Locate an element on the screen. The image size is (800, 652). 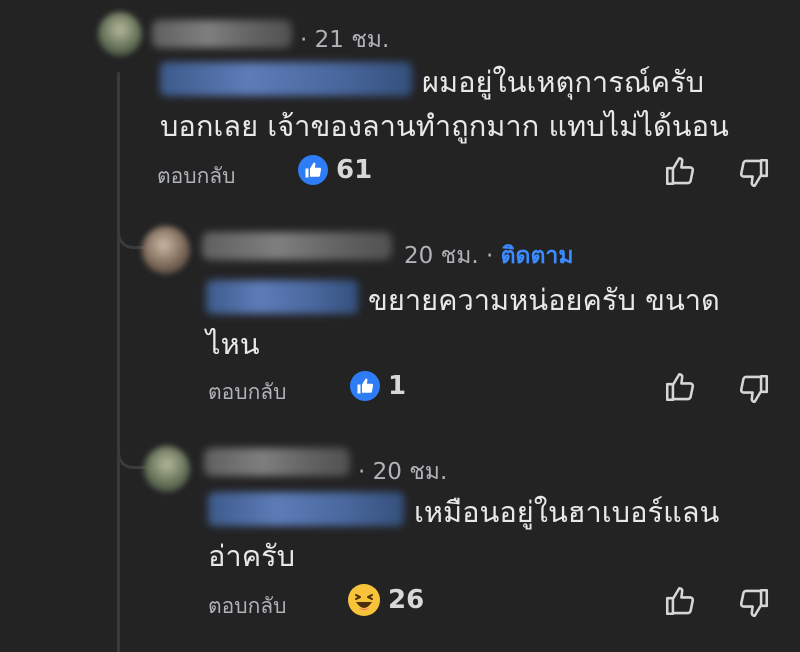
thread-line is located at coordinates (118, 362).